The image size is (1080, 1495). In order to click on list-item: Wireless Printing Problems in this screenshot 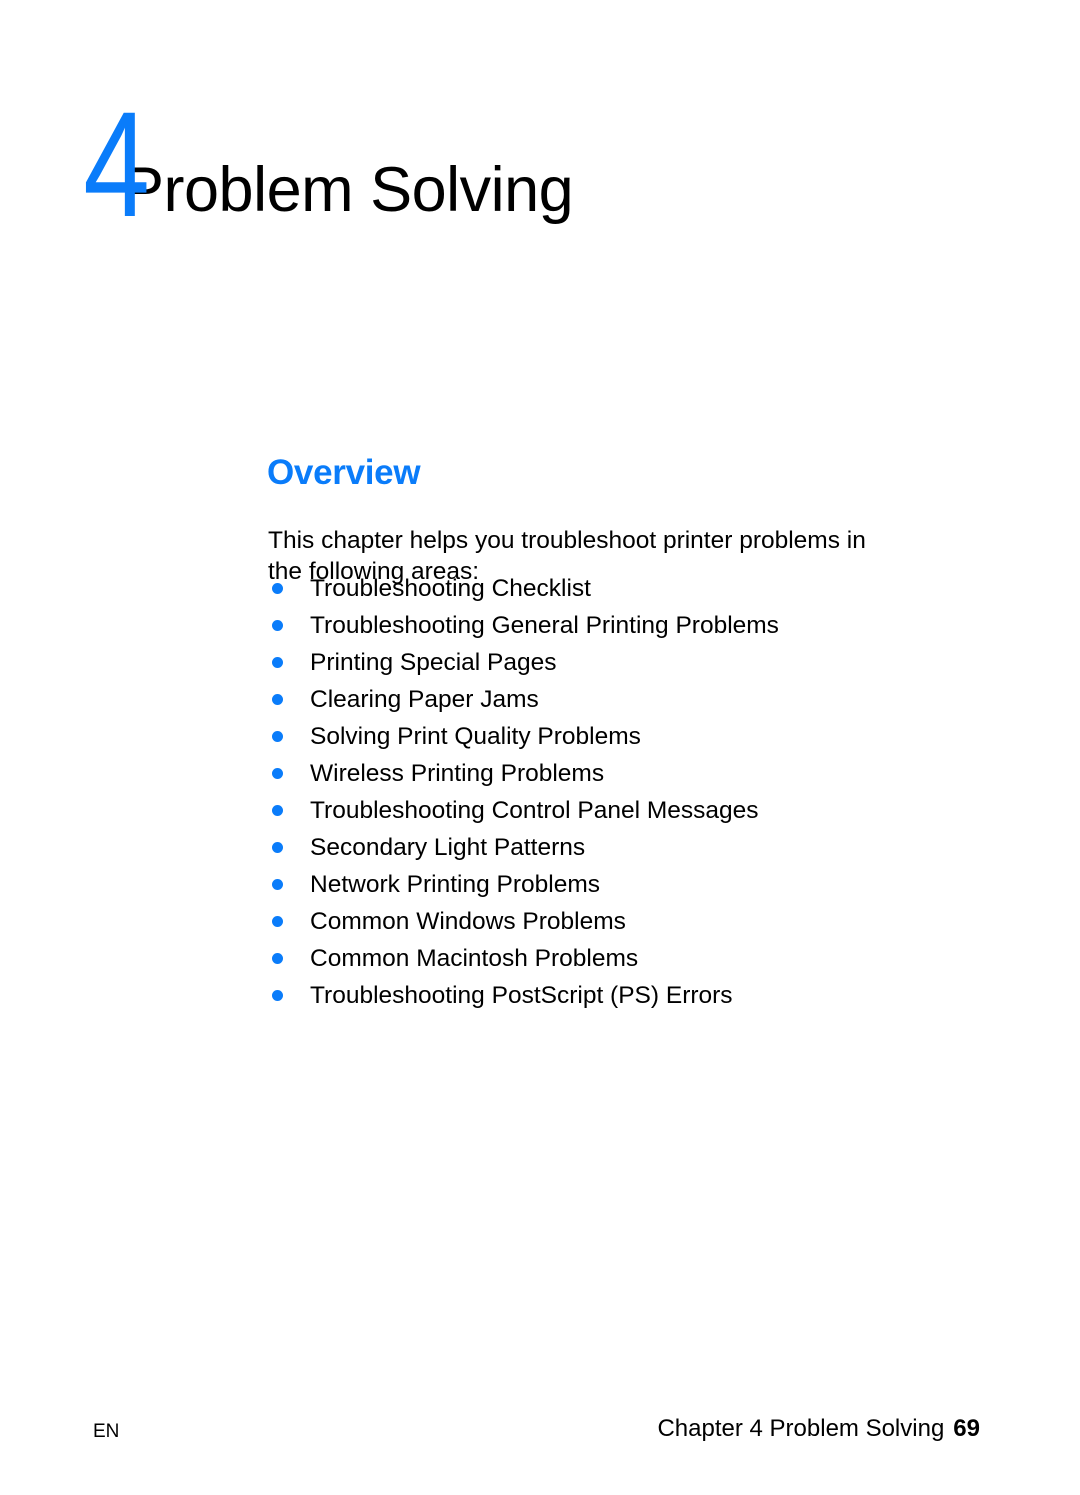, I will do `click(618, 773)`.